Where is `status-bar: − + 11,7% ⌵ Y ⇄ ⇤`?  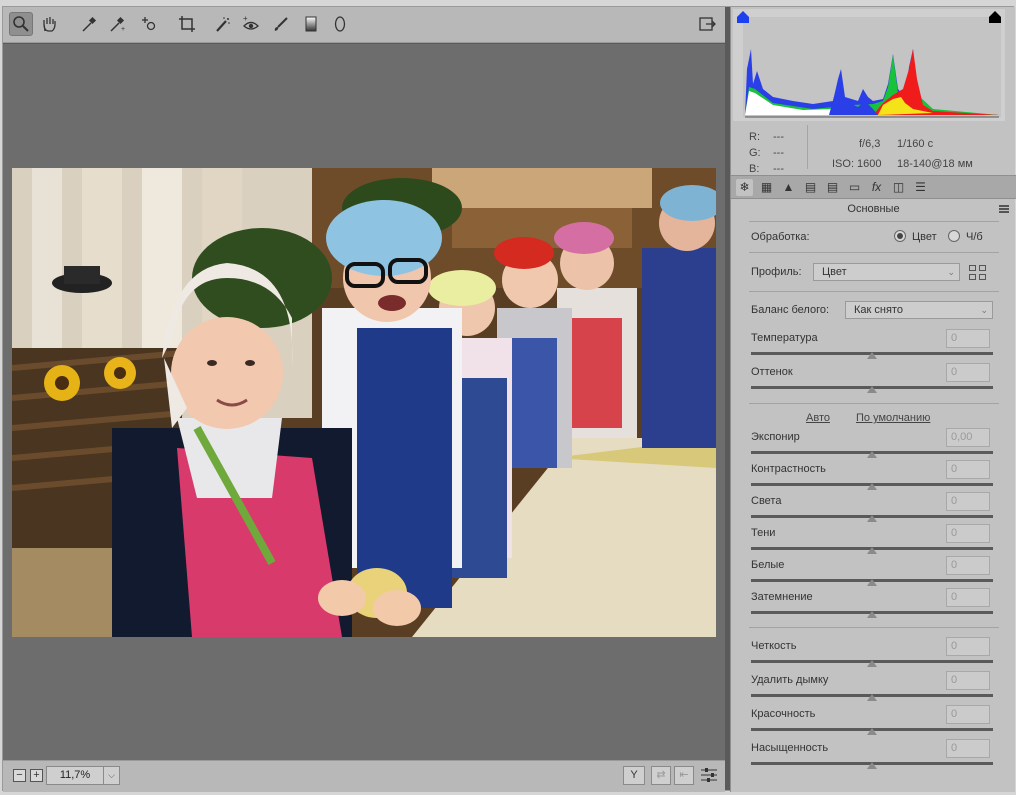
status-bar: − + 11,7% ⌵ Y ⇄ ⇤ is located at coordinates (364, 776).